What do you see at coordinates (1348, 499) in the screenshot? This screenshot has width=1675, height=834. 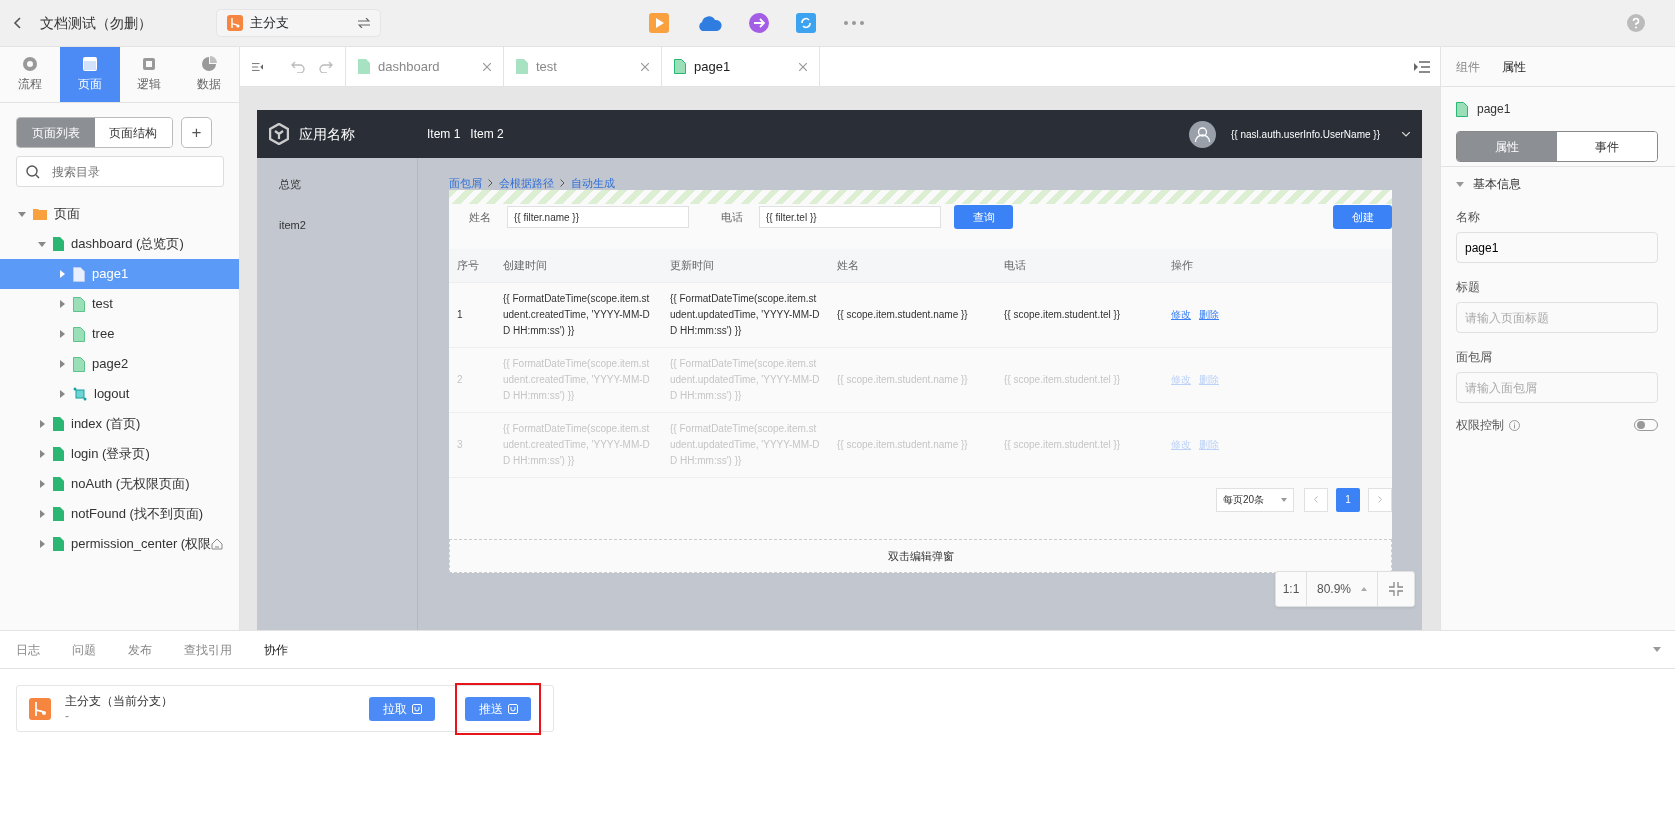 I see `page-button: 1` at bounding box center [1348, 499].